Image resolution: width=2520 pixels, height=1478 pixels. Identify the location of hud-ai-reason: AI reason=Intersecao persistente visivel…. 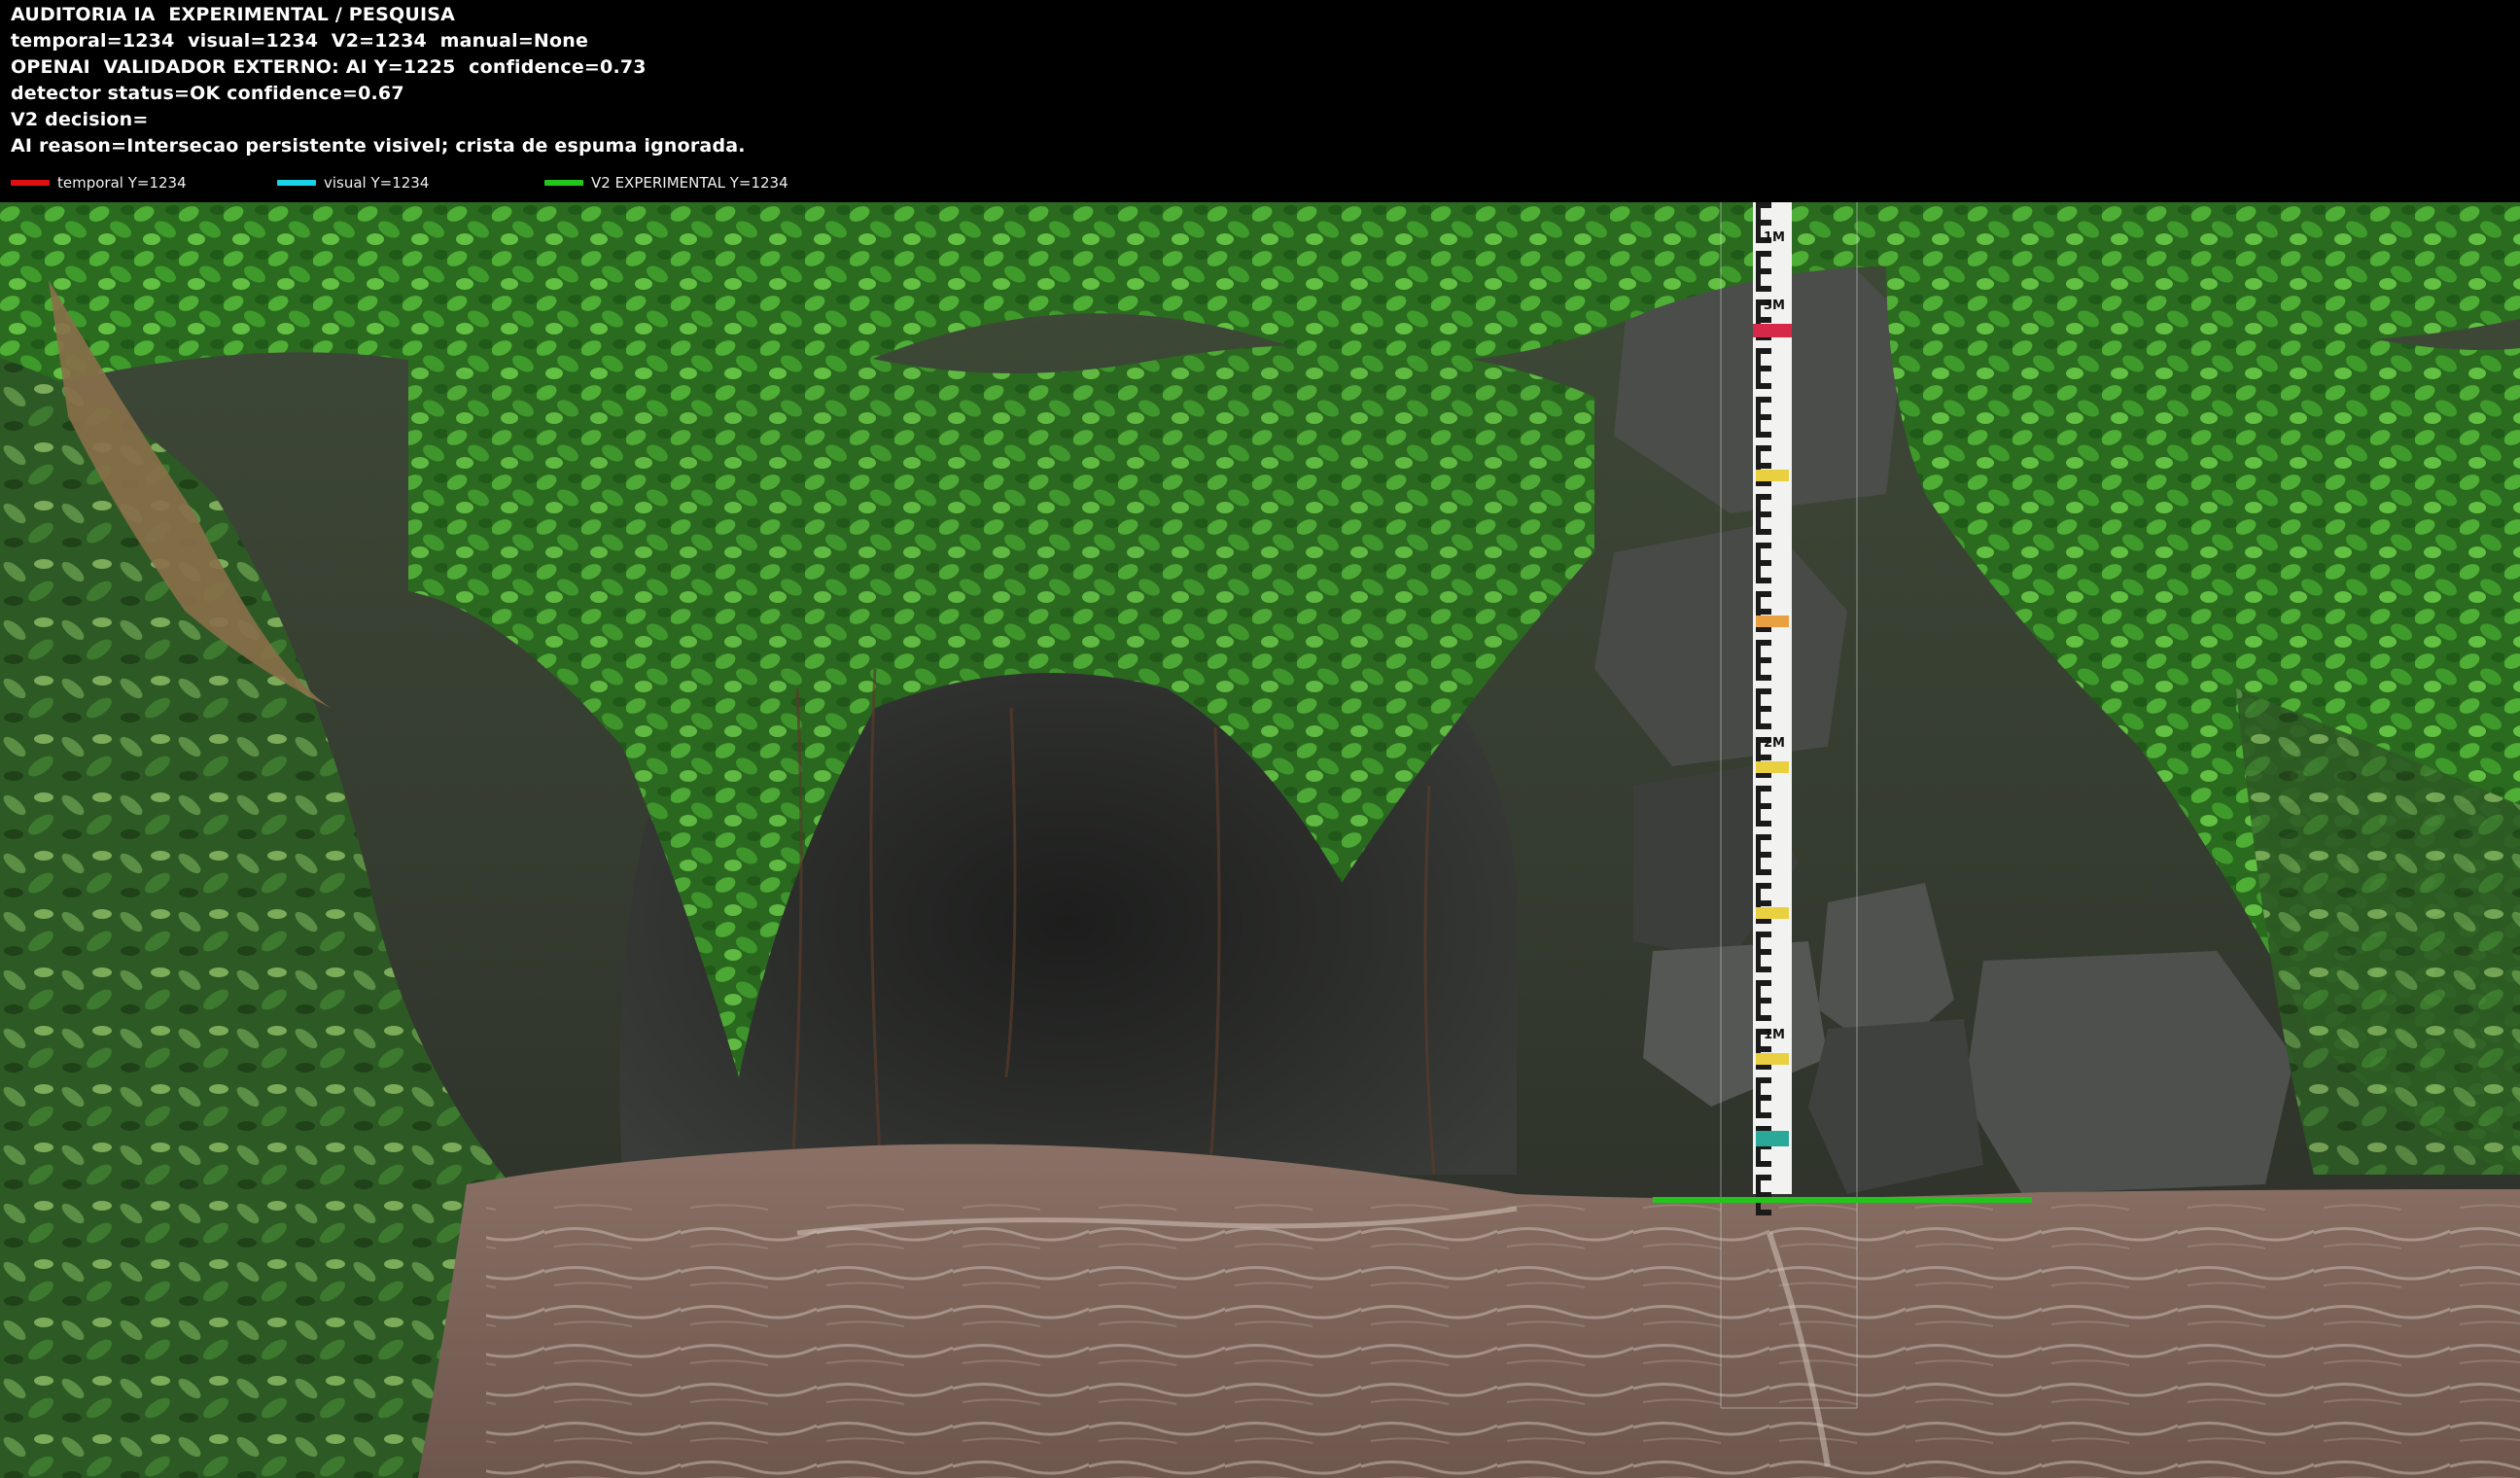
(378, 146).